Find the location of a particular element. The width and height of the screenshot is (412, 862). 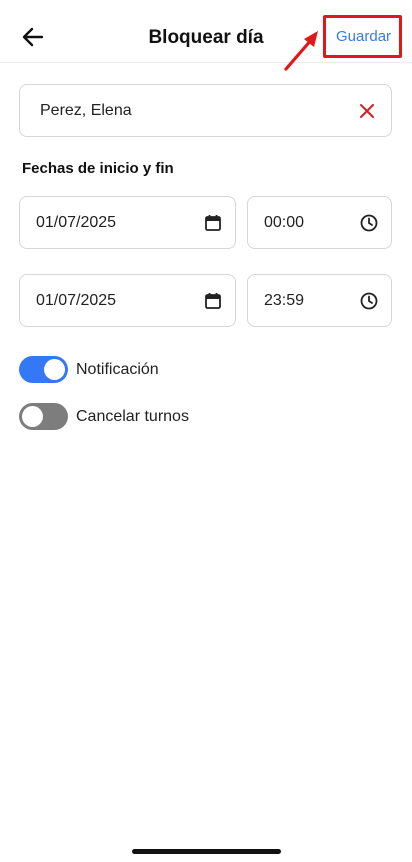

employee-field: Perez, Elena is located at coordinates (205, 110).